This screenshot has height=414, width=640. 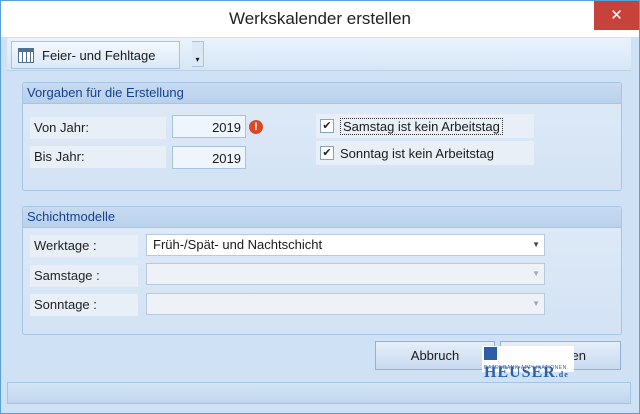 What do you see at coordinates (327, 153) in the screenshot?
I see `sonntag-check-icon: ✔` at bounding box center [327, 153].